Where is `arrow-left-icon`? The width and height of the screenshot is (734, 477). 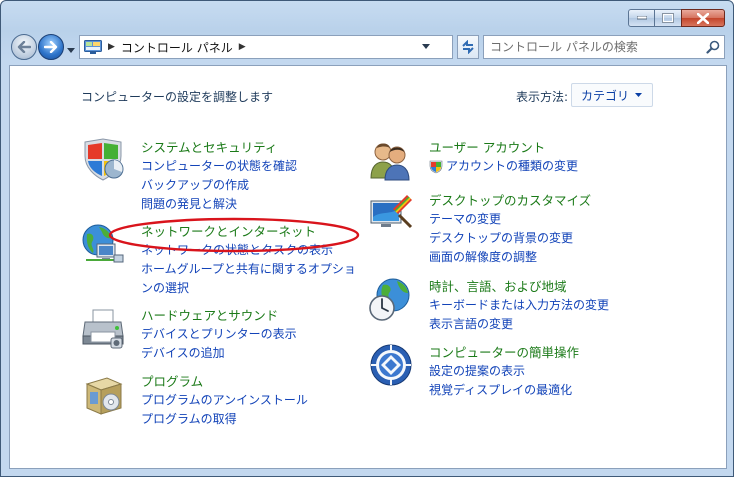 arrow-left-icon is located at coordinates (24, 47).